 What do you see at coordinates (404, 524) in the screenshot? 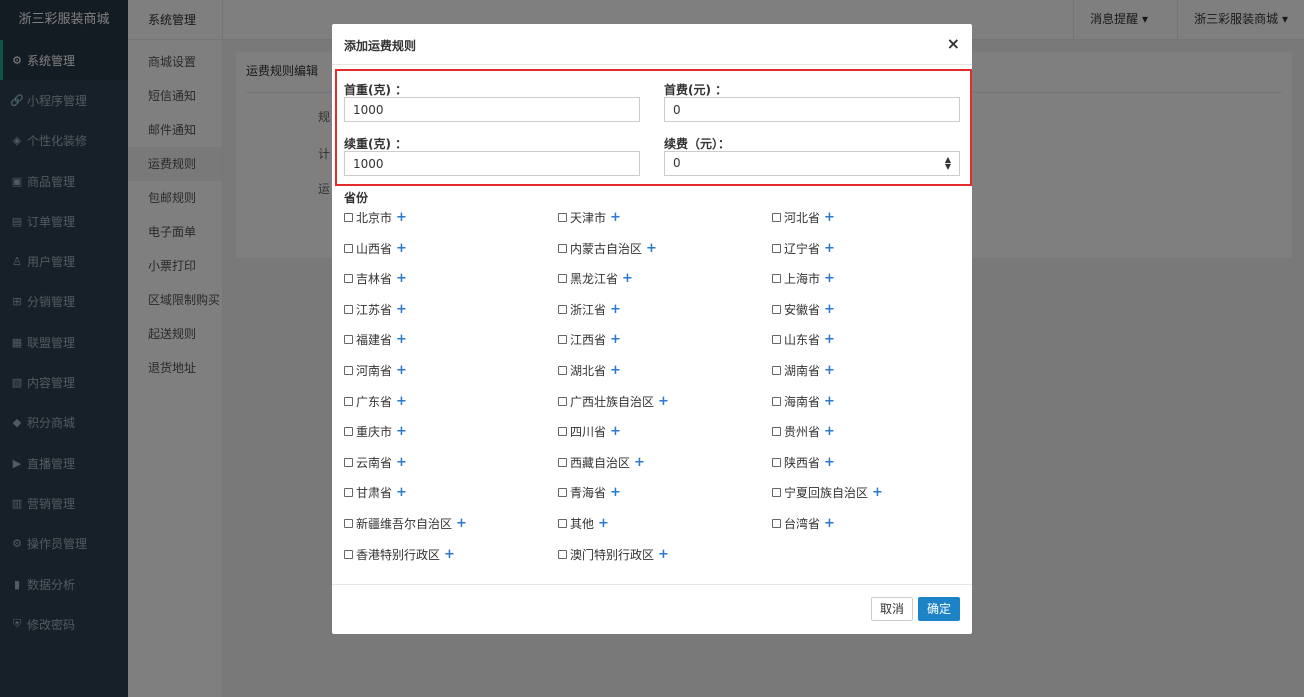
I see `province-label: 新疆维吾尔自治区` at bounding box center [404, 524].